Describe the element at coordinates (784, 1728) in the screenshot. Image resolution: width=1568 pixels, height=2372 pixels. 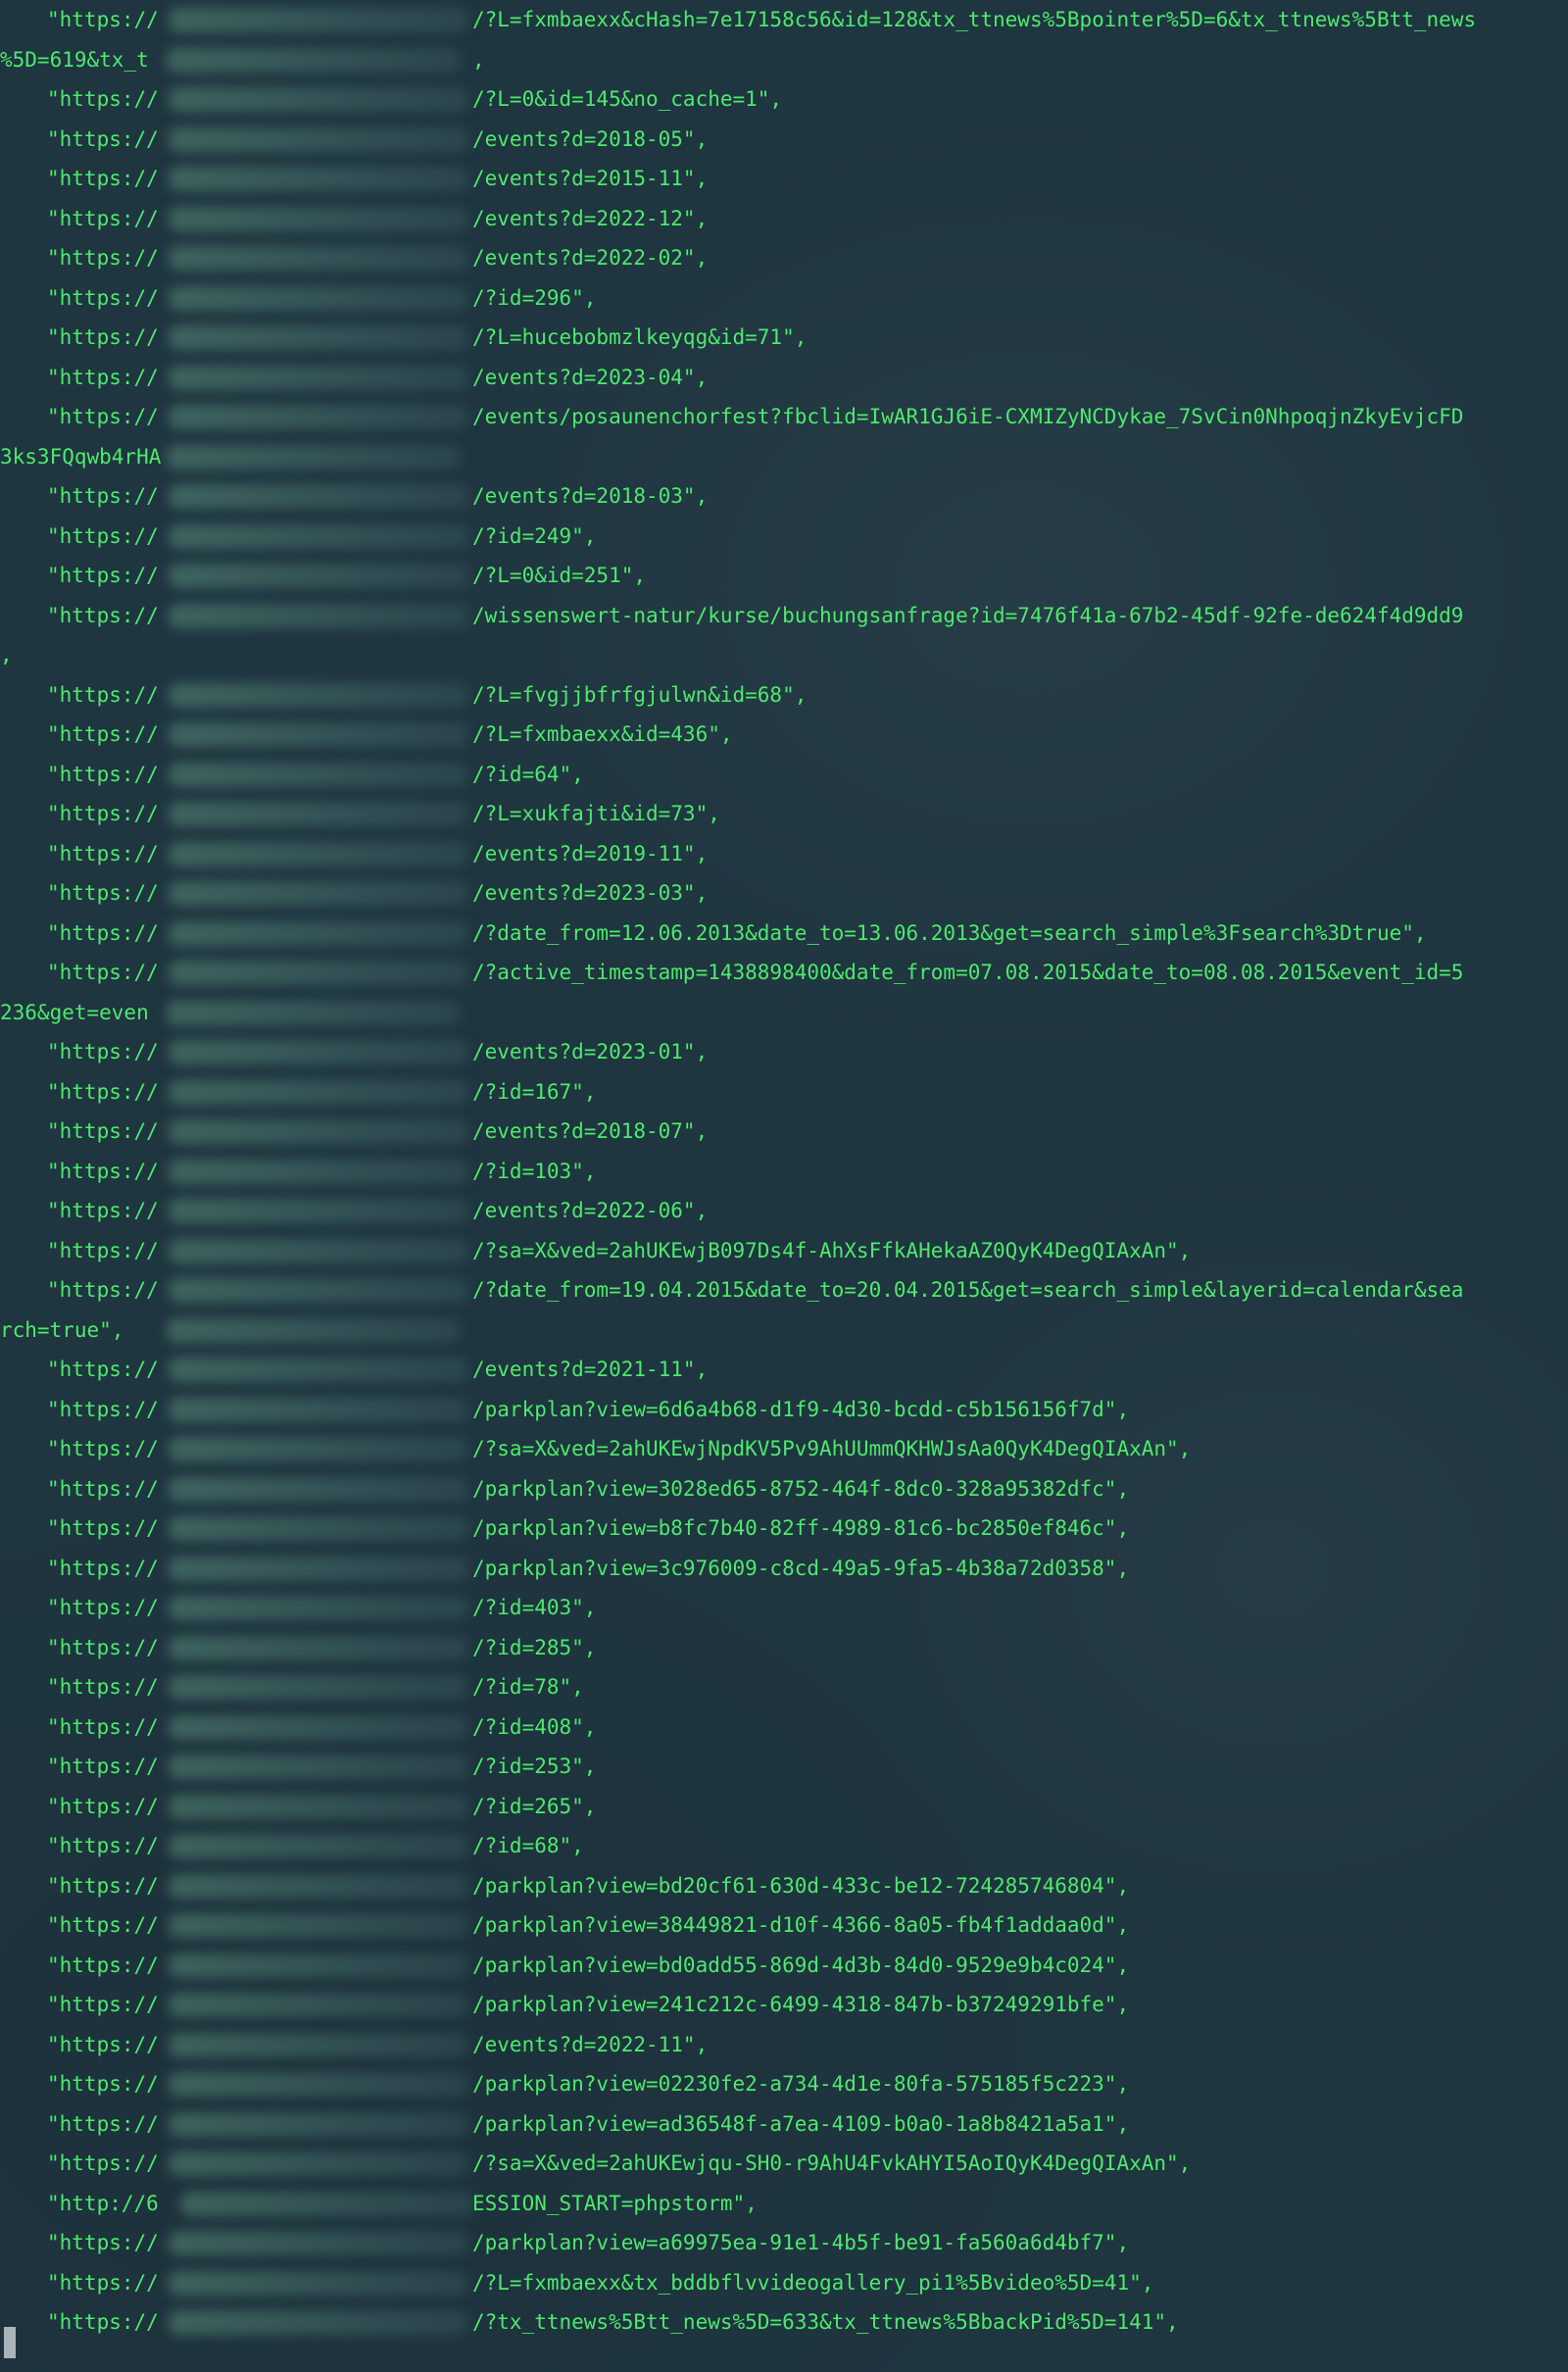
I see `terminal-line: "https:// /?id=408",` at that location.